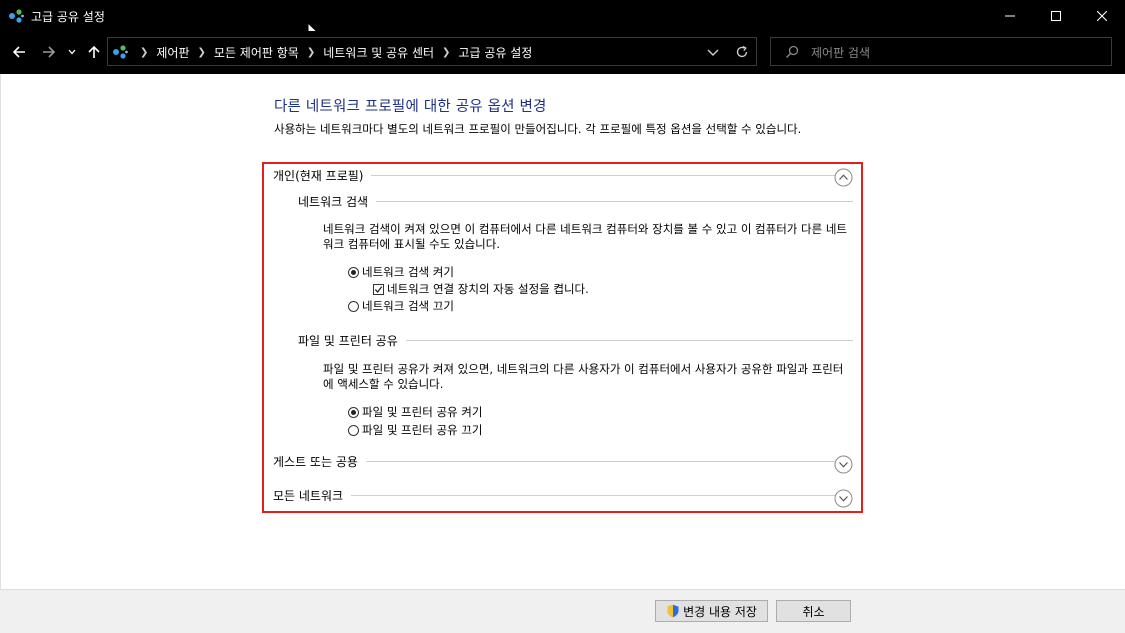 Image resolution: width=1125 pixels, height=633 pixels. I want to click on radio-network-discovery-off: 네트워크 검색 끄기, so click(401, 306).